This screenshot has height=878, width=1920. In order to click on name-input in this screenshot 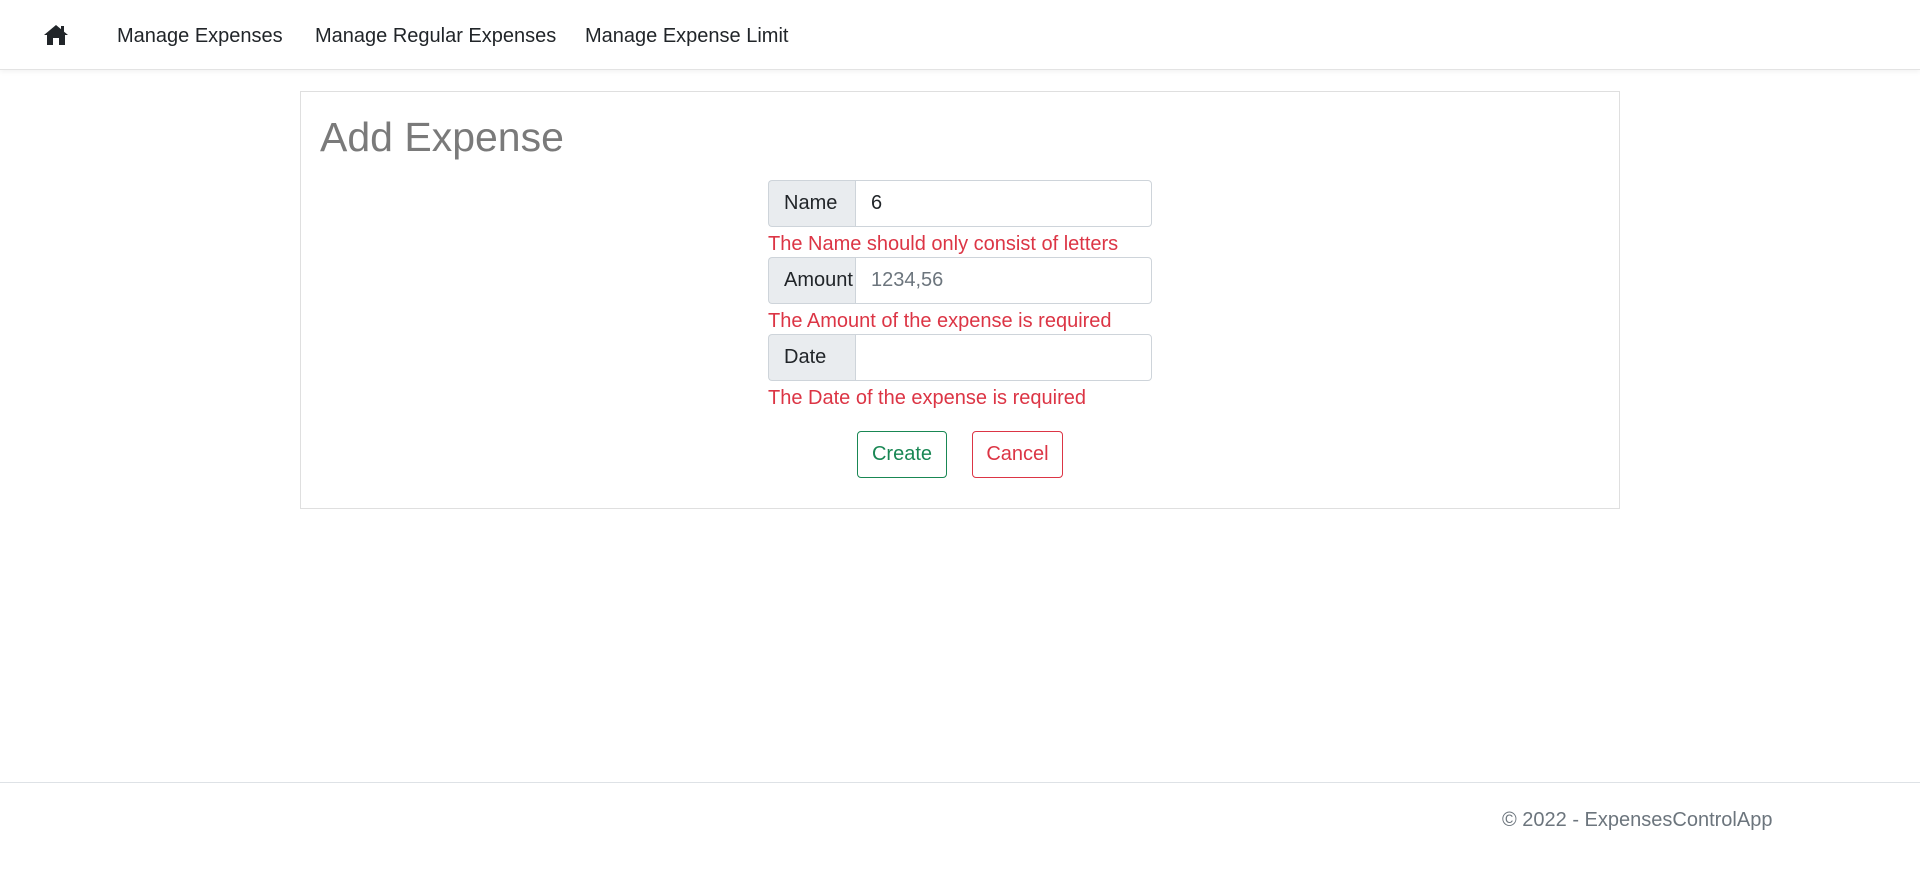, I will do `click(1003, 203)`.